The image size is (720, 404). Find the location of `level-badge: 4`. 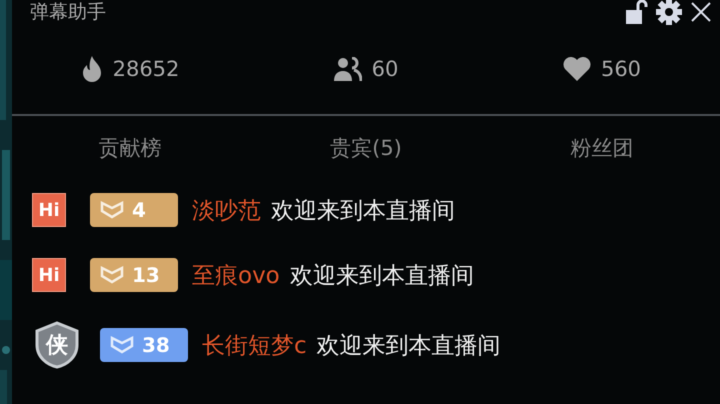

level-badge: 4 is located at coordinates (134, 210).